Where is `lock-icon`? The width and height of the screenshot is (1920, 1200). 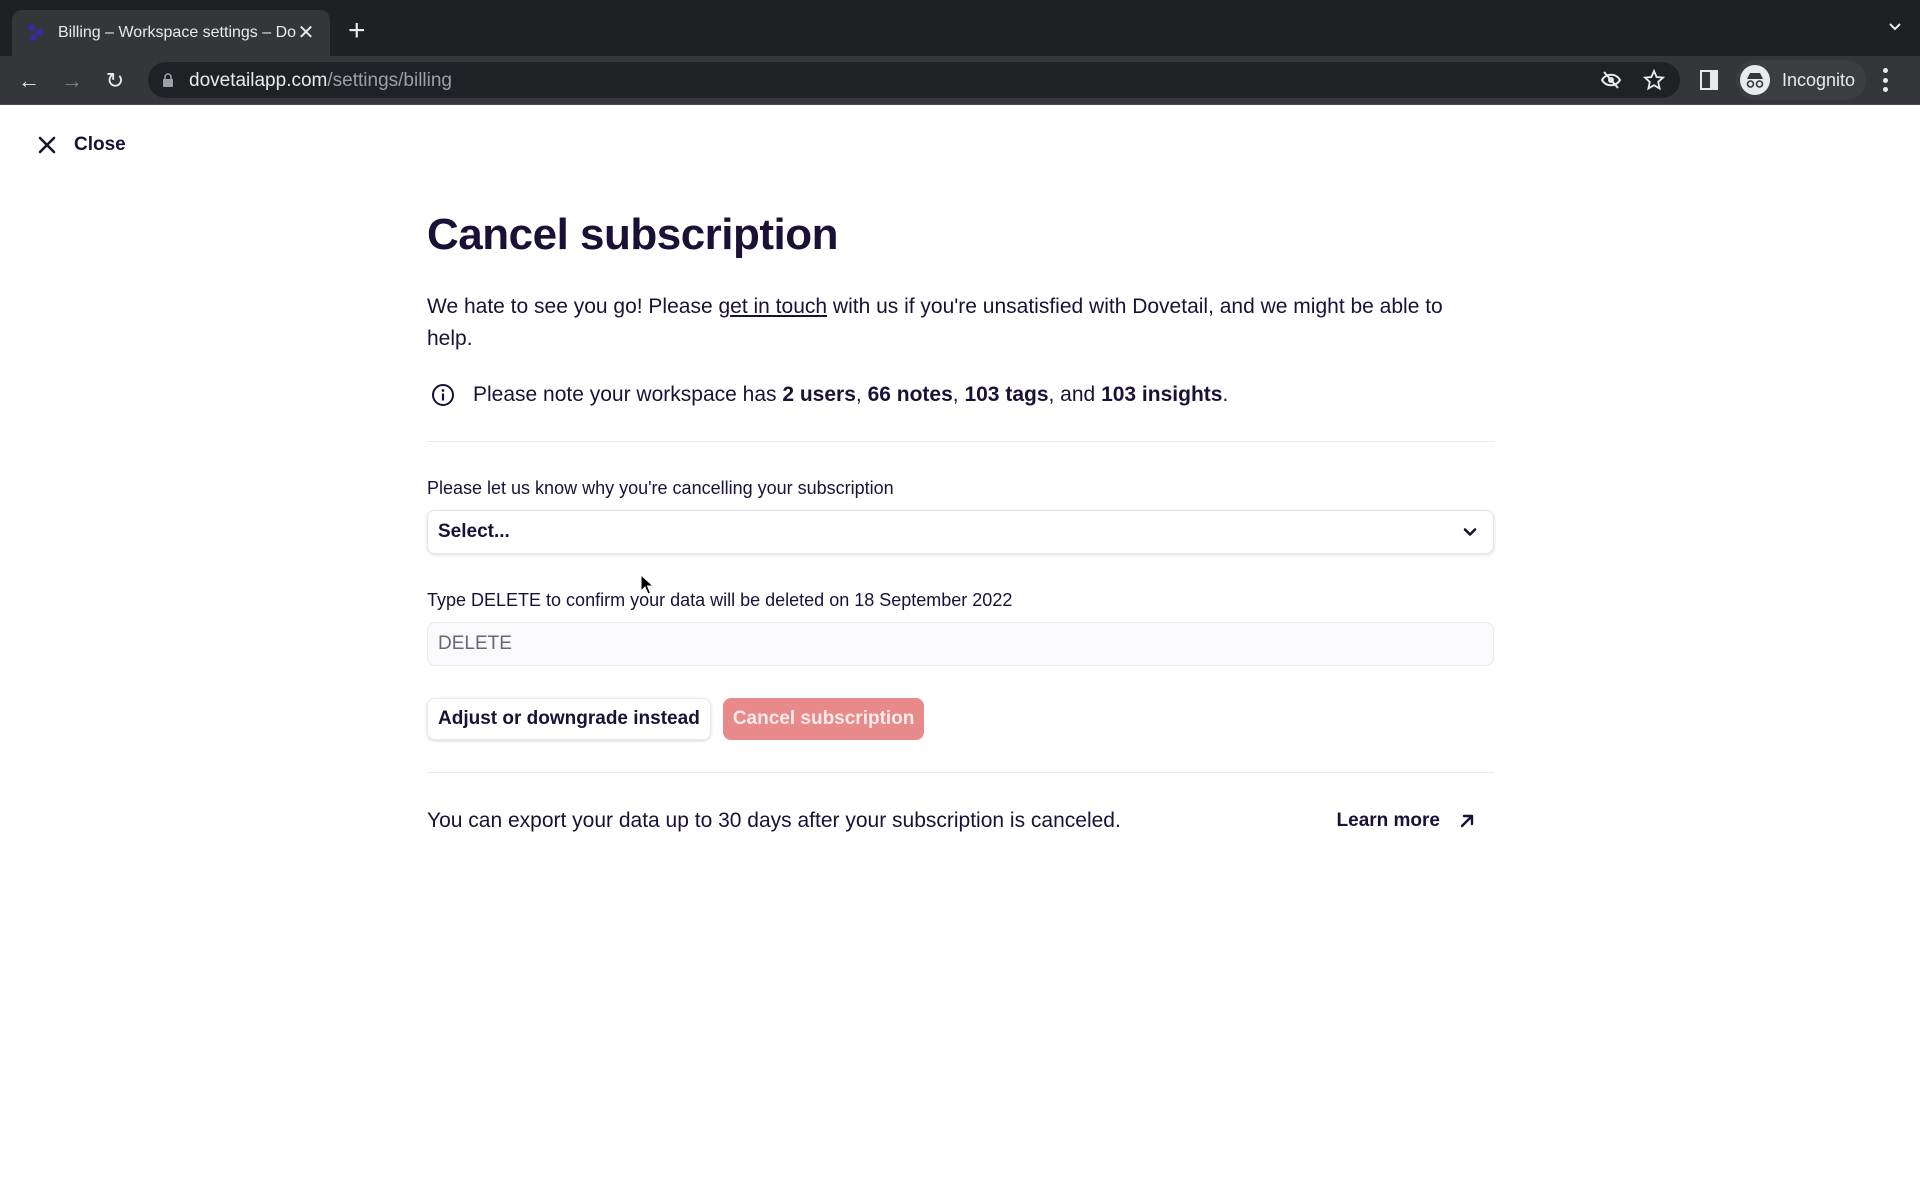
lock-icon is located at coordinates (168, 80).